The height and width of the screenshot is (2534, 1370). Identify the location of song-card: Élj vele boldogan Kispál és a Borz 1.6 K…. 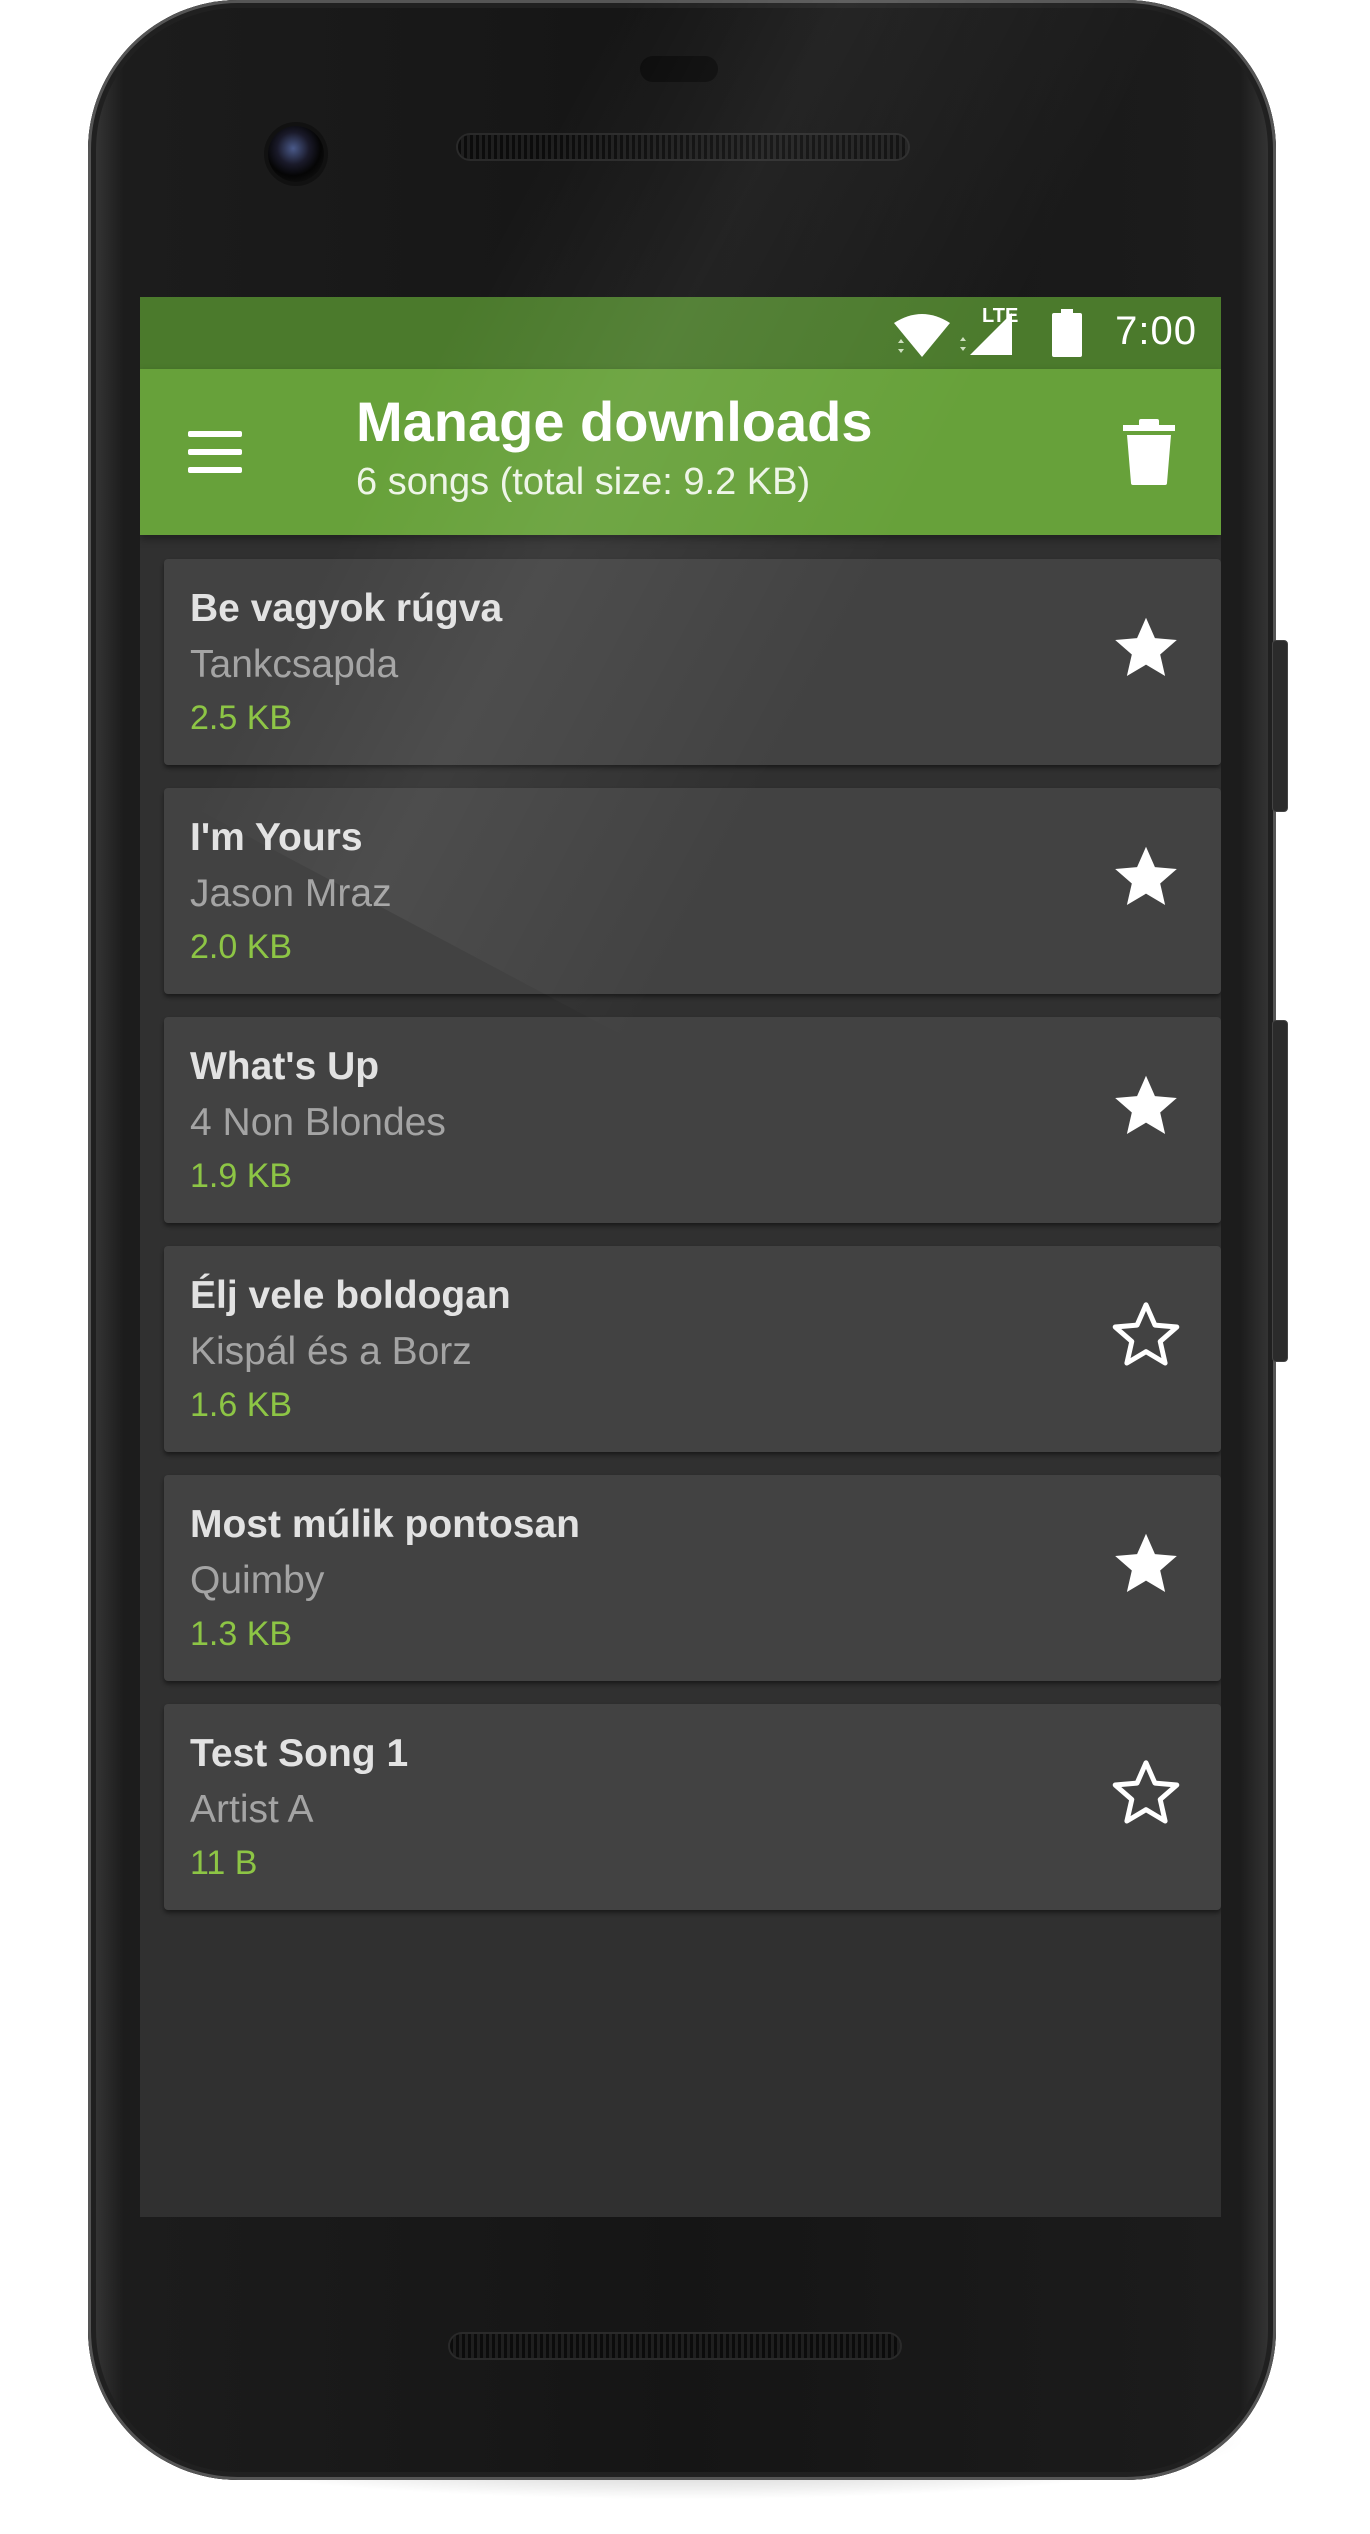
(692, 1349).